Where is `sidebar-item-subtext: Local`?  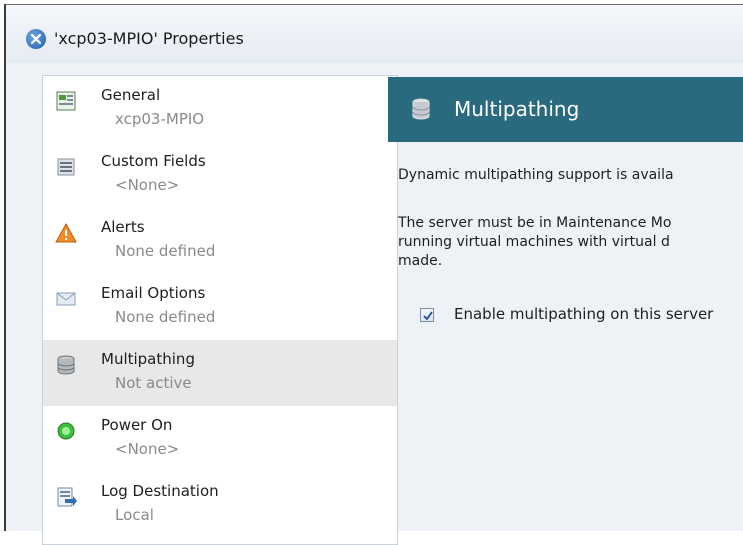 sidebar-item-subtext: Local is located at coordinates (134, 515).